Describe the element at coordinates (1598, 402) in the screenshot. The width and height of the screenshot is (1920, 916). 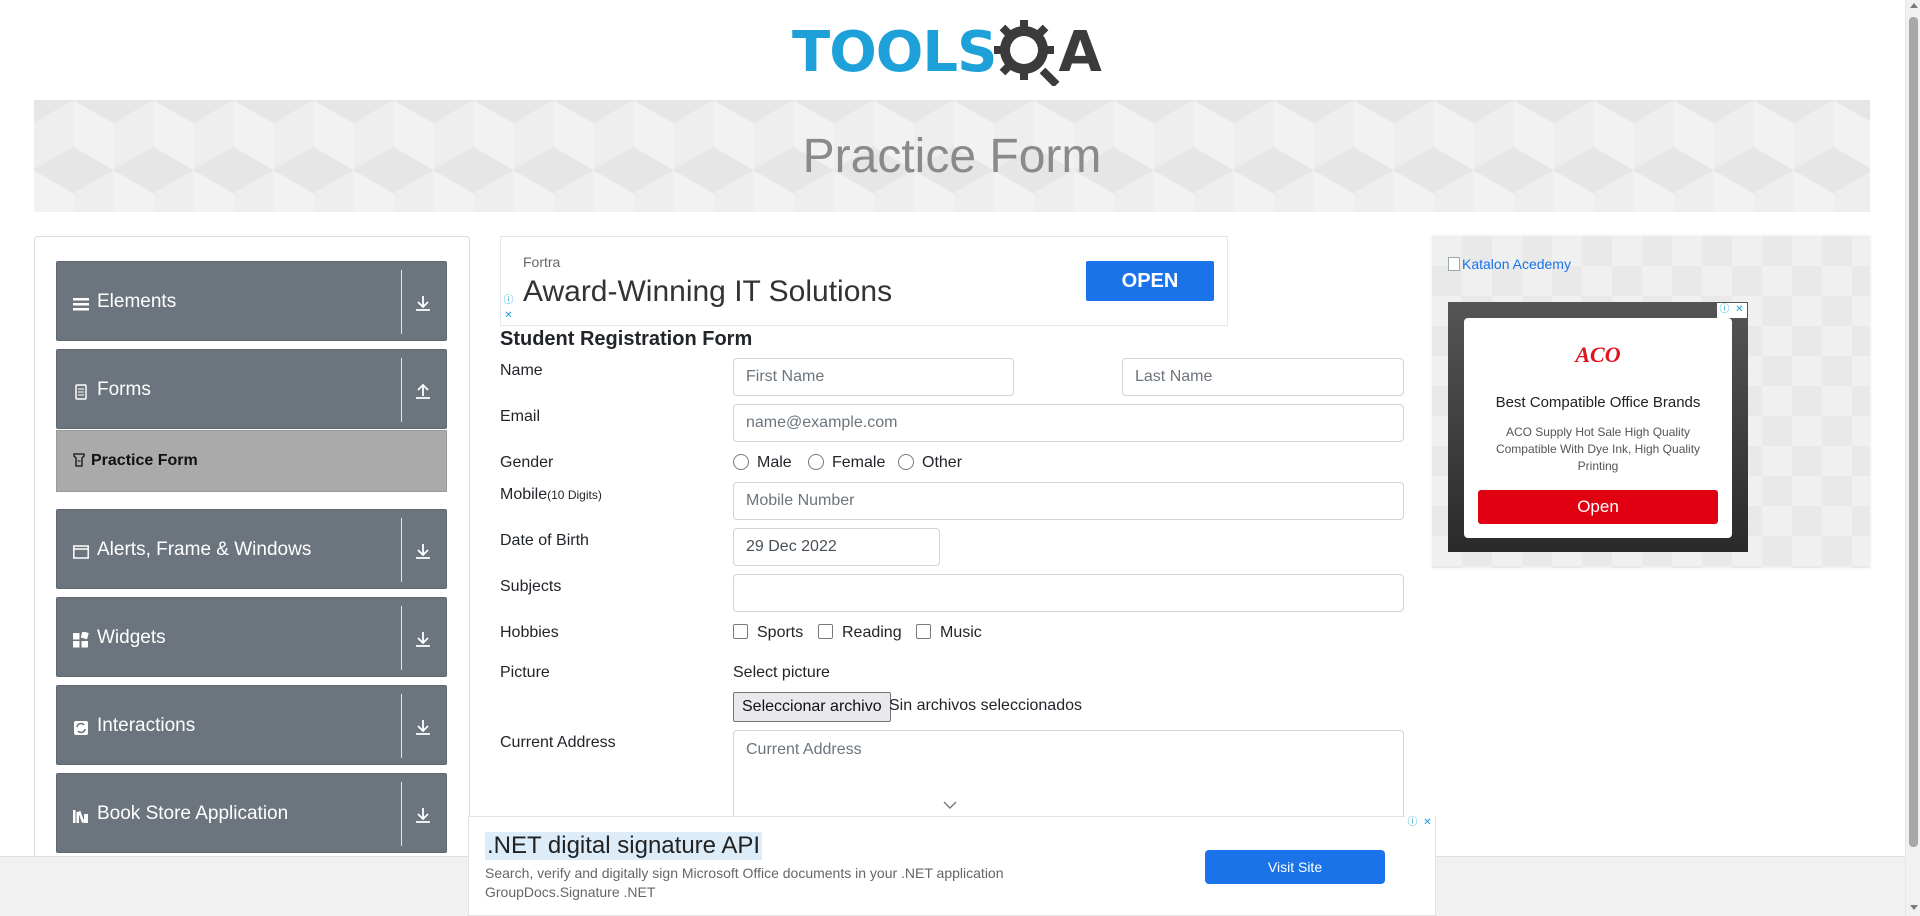
I see `aco-ad-title: Best Compatible Office Brands` at that location.